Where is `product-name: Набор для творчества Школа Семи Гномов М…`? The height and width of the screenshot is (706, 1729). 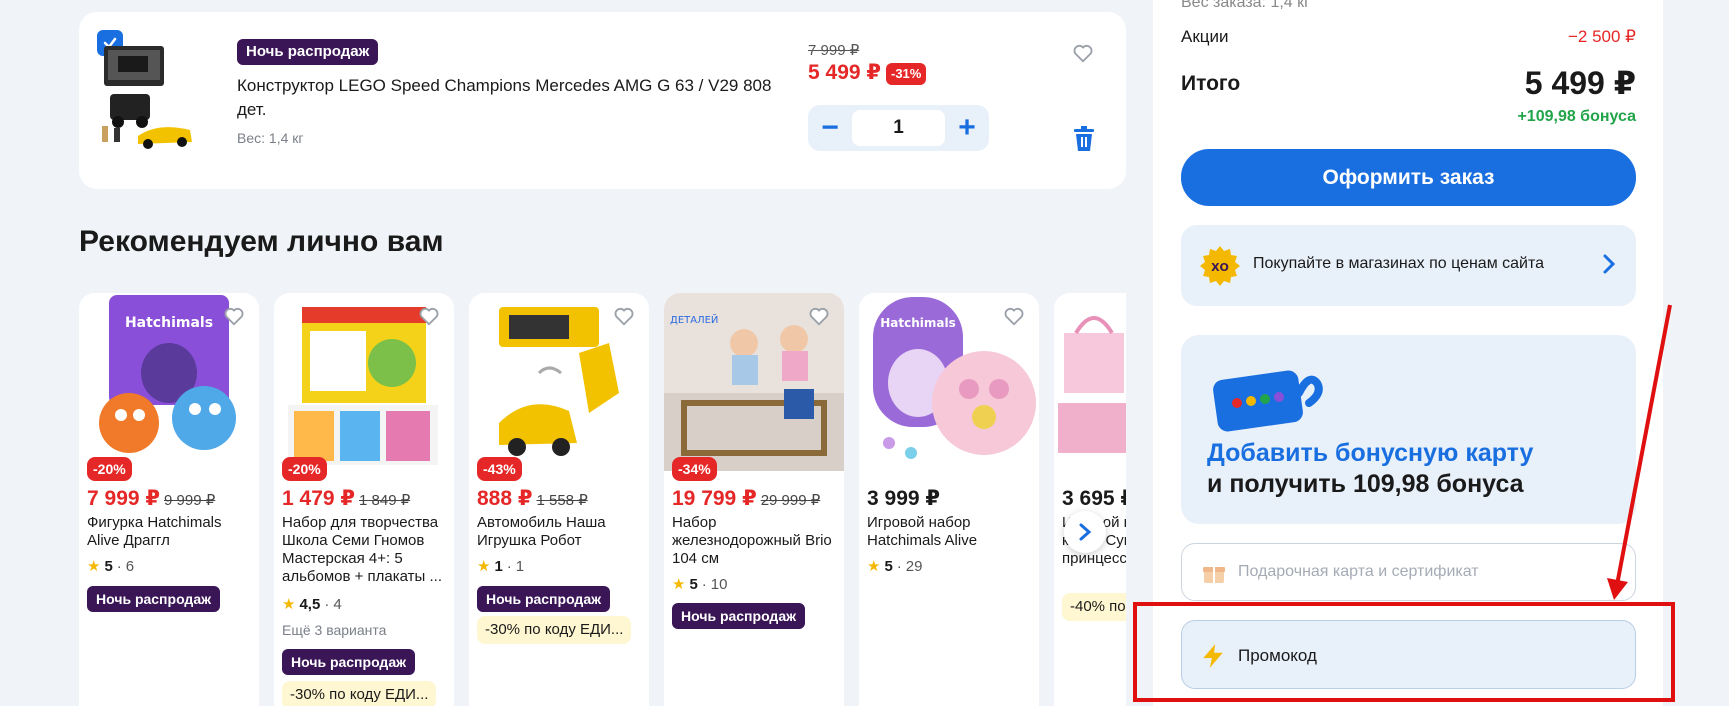
product-name: Набор для творчества Школа Семи Гномов М… is located at coordinates (366, 550).